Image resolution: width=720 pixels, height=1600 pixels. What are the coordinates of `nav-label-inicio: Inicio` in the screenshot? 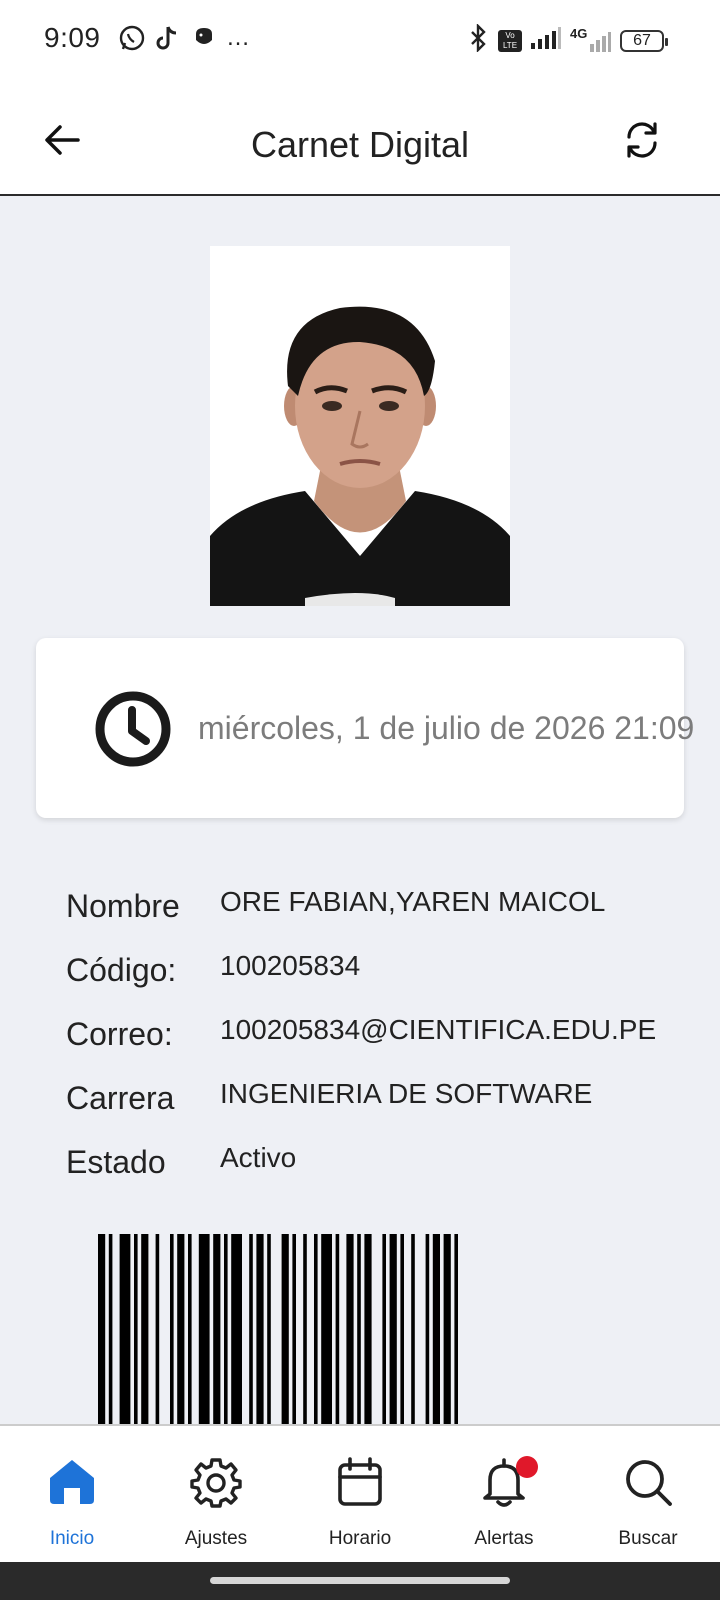 It's located at (72, 1538).